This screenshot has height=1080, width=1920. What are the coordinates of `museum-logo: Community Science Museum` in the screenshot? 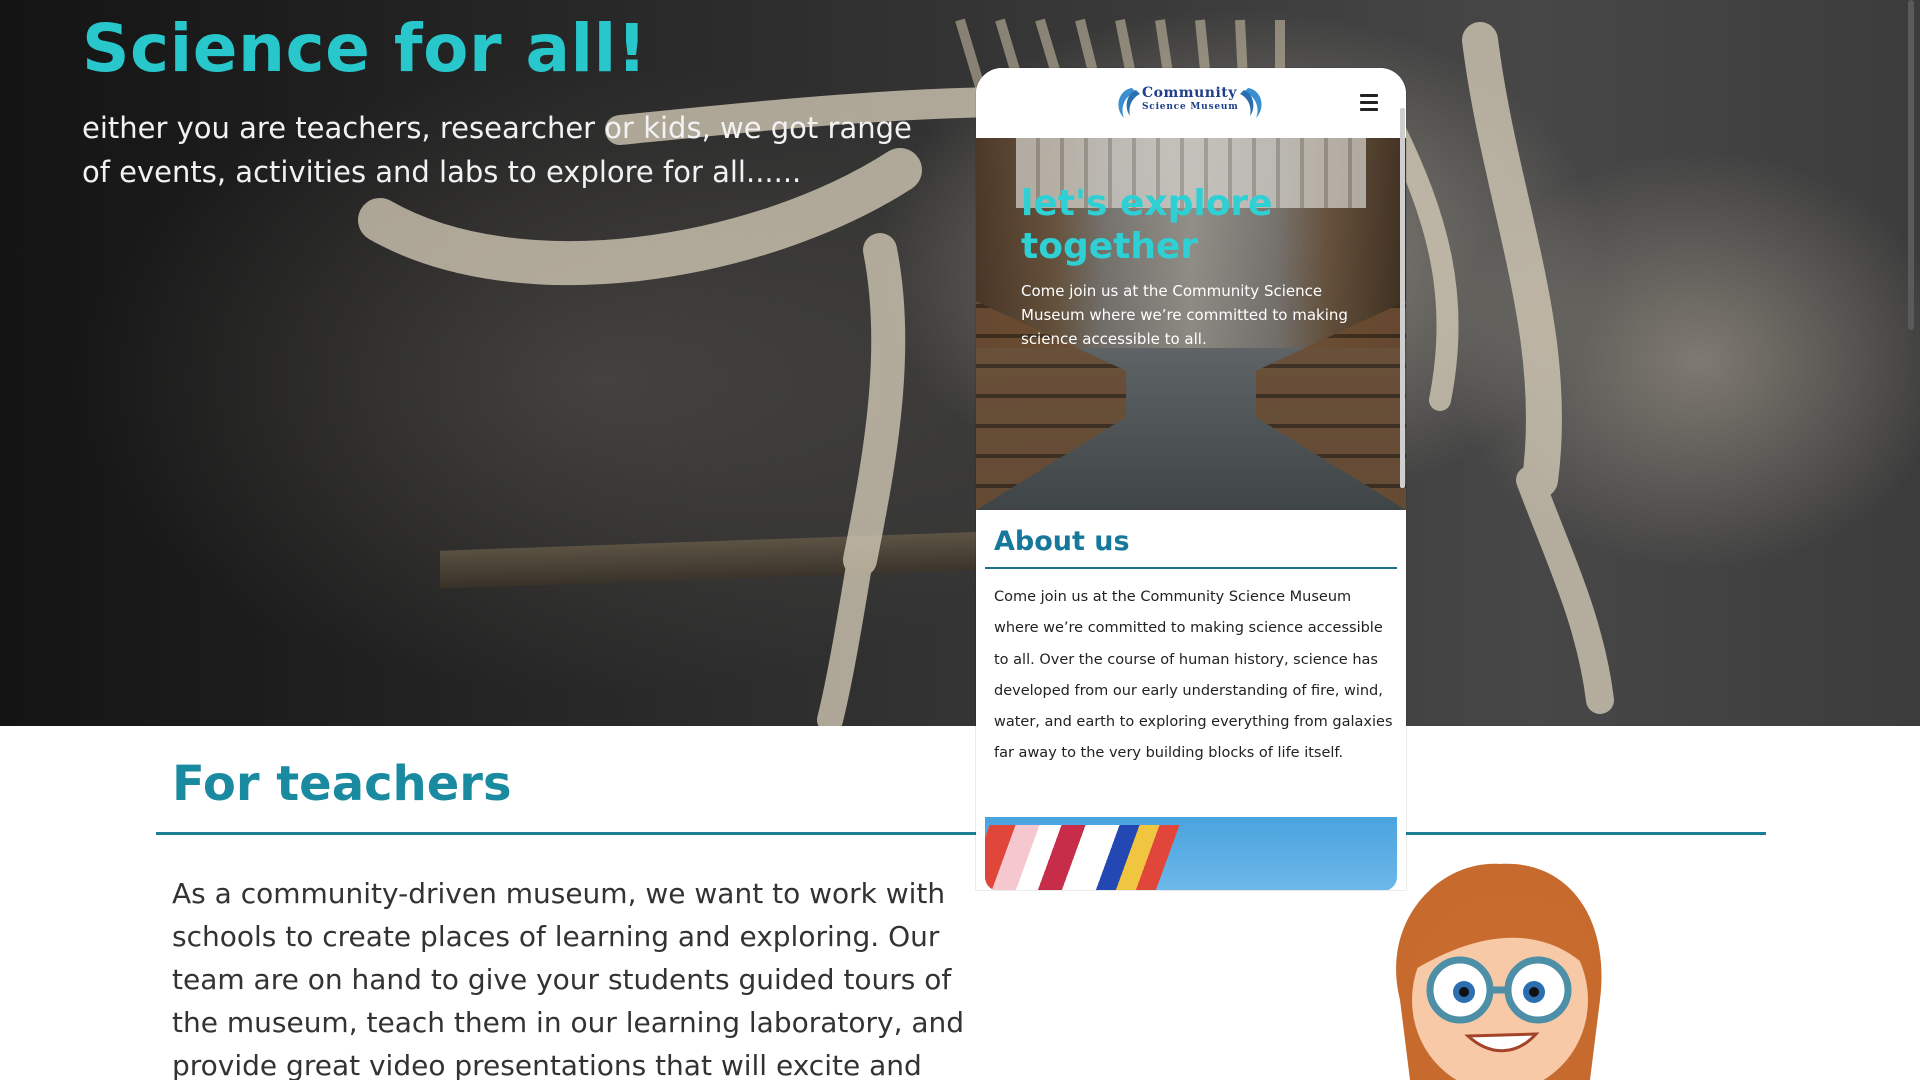 It's located at (1190, 104).